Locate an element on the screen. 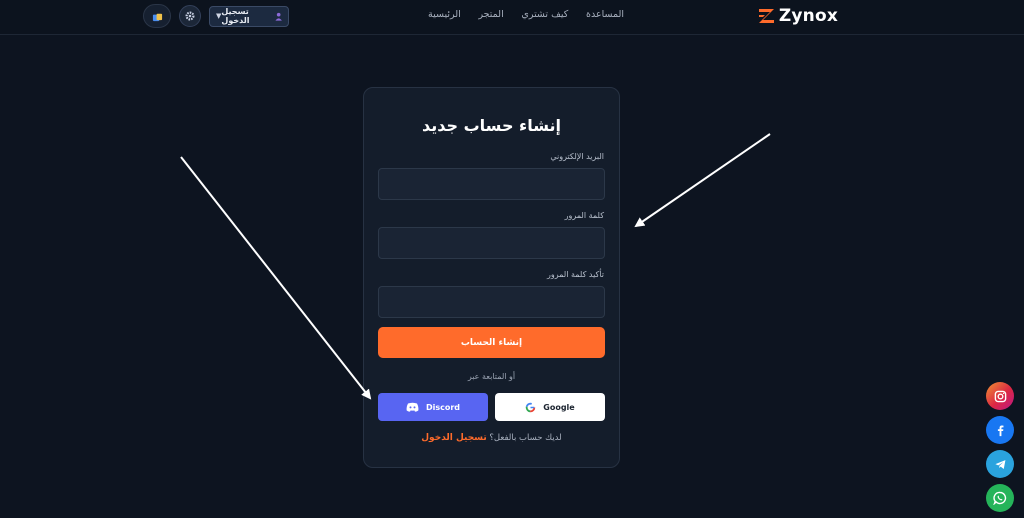 This screenshot has width=1024, height=518. telegram-button is located at coordinates (1000, 464).